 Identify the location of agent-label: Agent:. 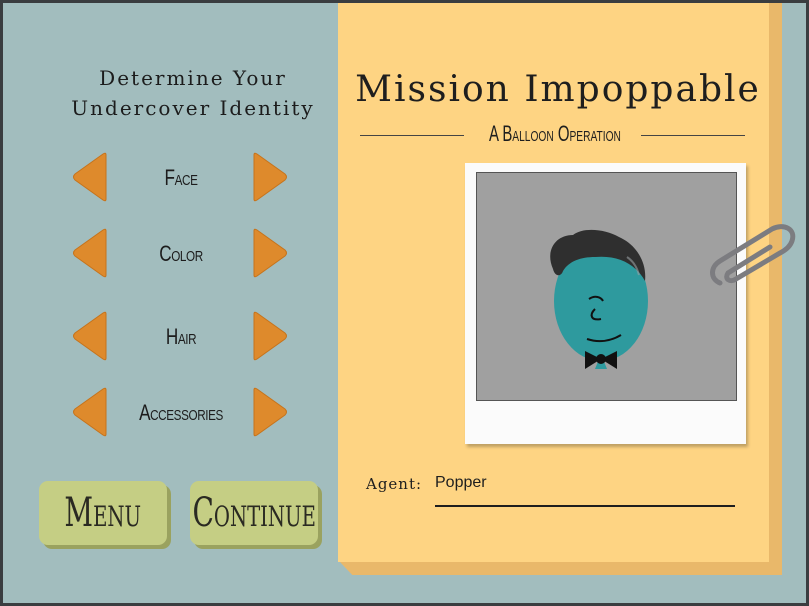
(394, 484).